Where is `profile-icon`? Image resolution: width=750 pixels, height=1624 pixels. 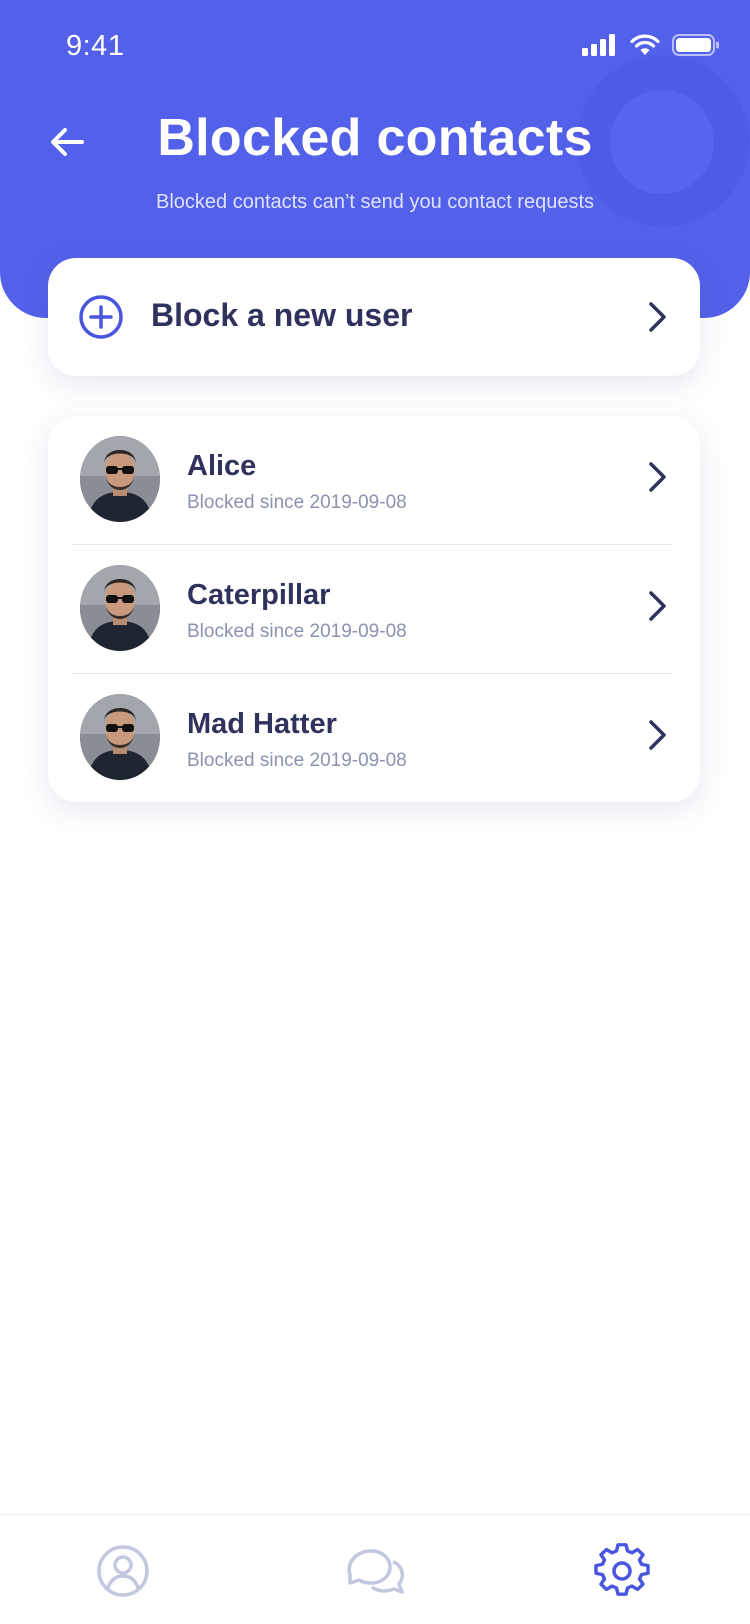
profile-icon is located at coordinates (123, 1571).